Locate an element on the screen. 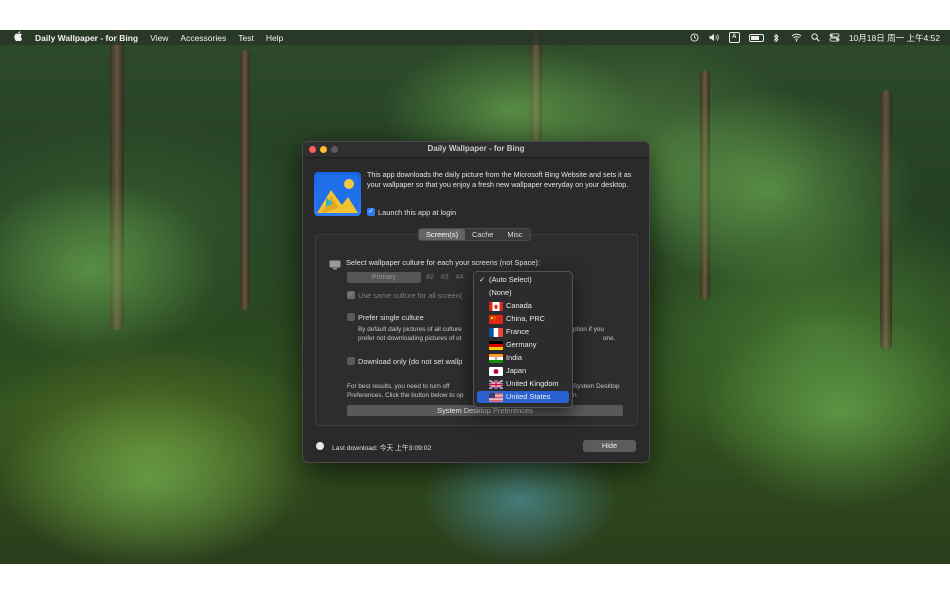 Image resolution: width=950 pixels, height=594 pixels. download-only-checkbox is located at coordinates (351, 361).